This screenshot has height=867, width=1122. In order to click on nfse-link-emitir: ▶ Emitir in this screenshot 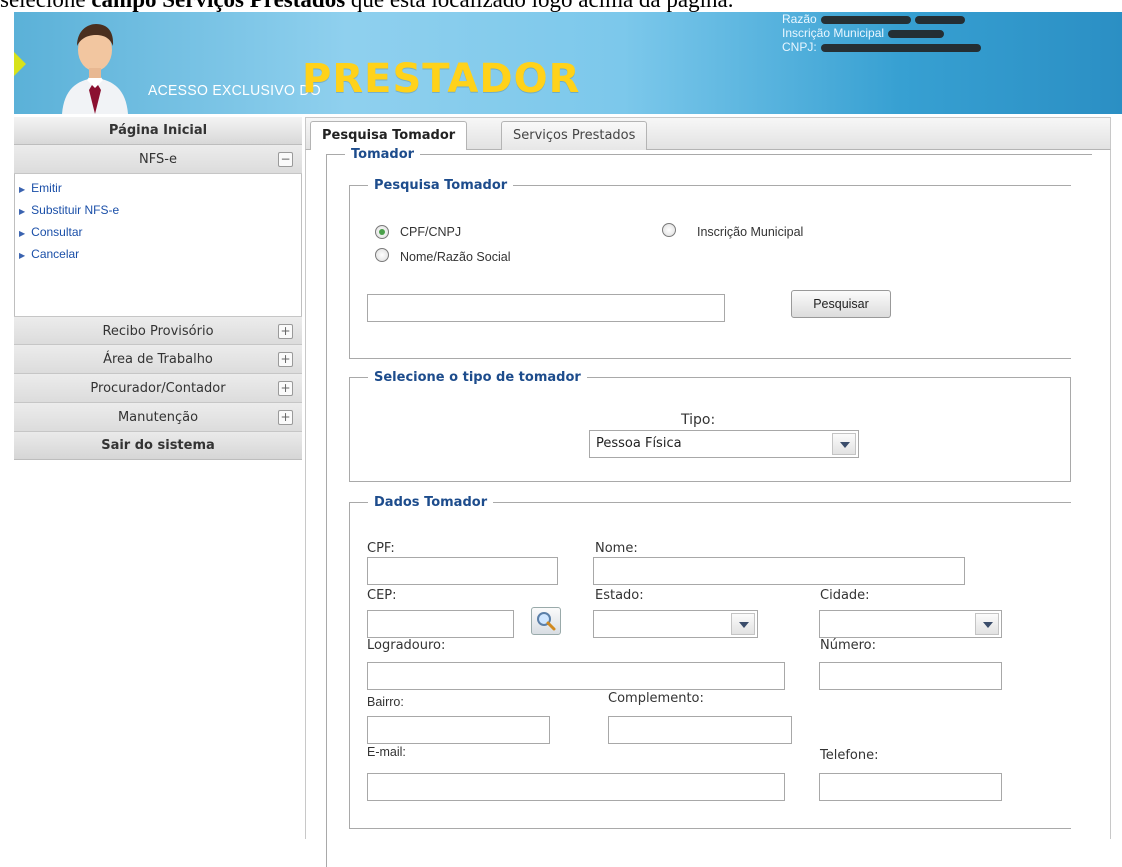, I will do `click(158, 189)`.